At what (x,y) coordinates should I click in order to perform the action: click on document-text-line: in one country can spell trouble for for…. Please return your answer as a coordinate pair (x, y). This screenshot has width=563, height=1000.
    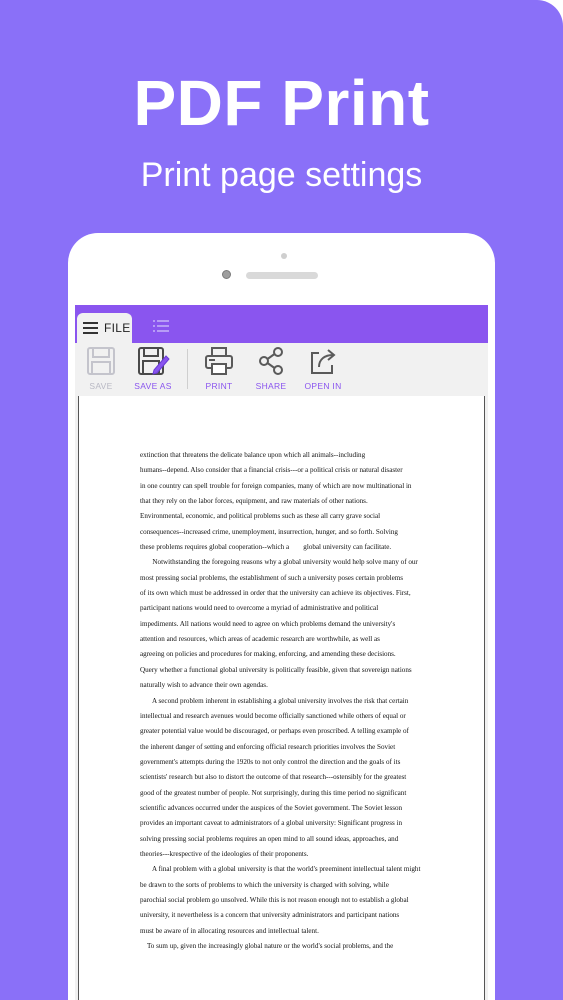
    Looking at the image, I should click on (276, 485).